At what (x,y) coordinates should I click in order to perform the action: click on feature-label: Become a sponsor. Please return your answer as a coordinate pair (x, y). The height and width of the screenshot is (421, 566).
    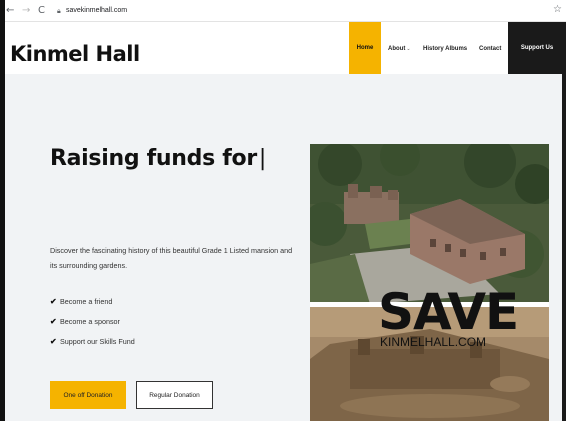
    Looking at the image, I should click on (90, 321).